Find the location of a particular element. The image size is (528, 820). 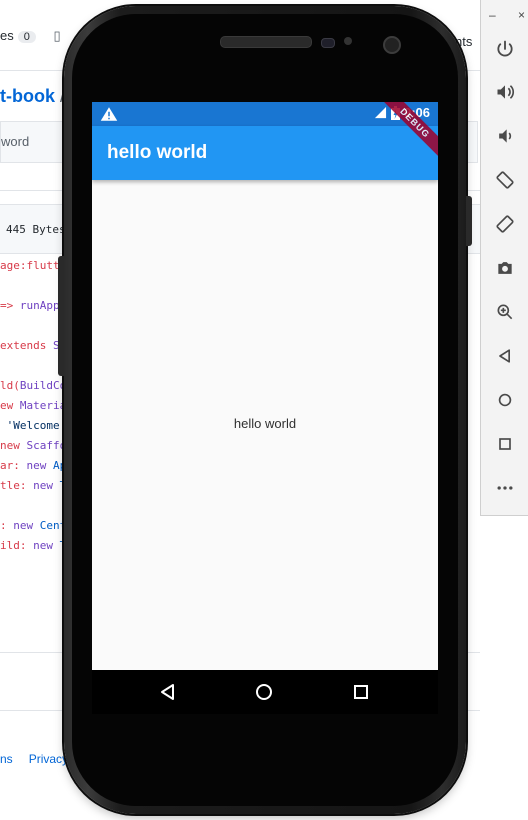

code-line: new Scaffo is located at coordinates (33, 445).